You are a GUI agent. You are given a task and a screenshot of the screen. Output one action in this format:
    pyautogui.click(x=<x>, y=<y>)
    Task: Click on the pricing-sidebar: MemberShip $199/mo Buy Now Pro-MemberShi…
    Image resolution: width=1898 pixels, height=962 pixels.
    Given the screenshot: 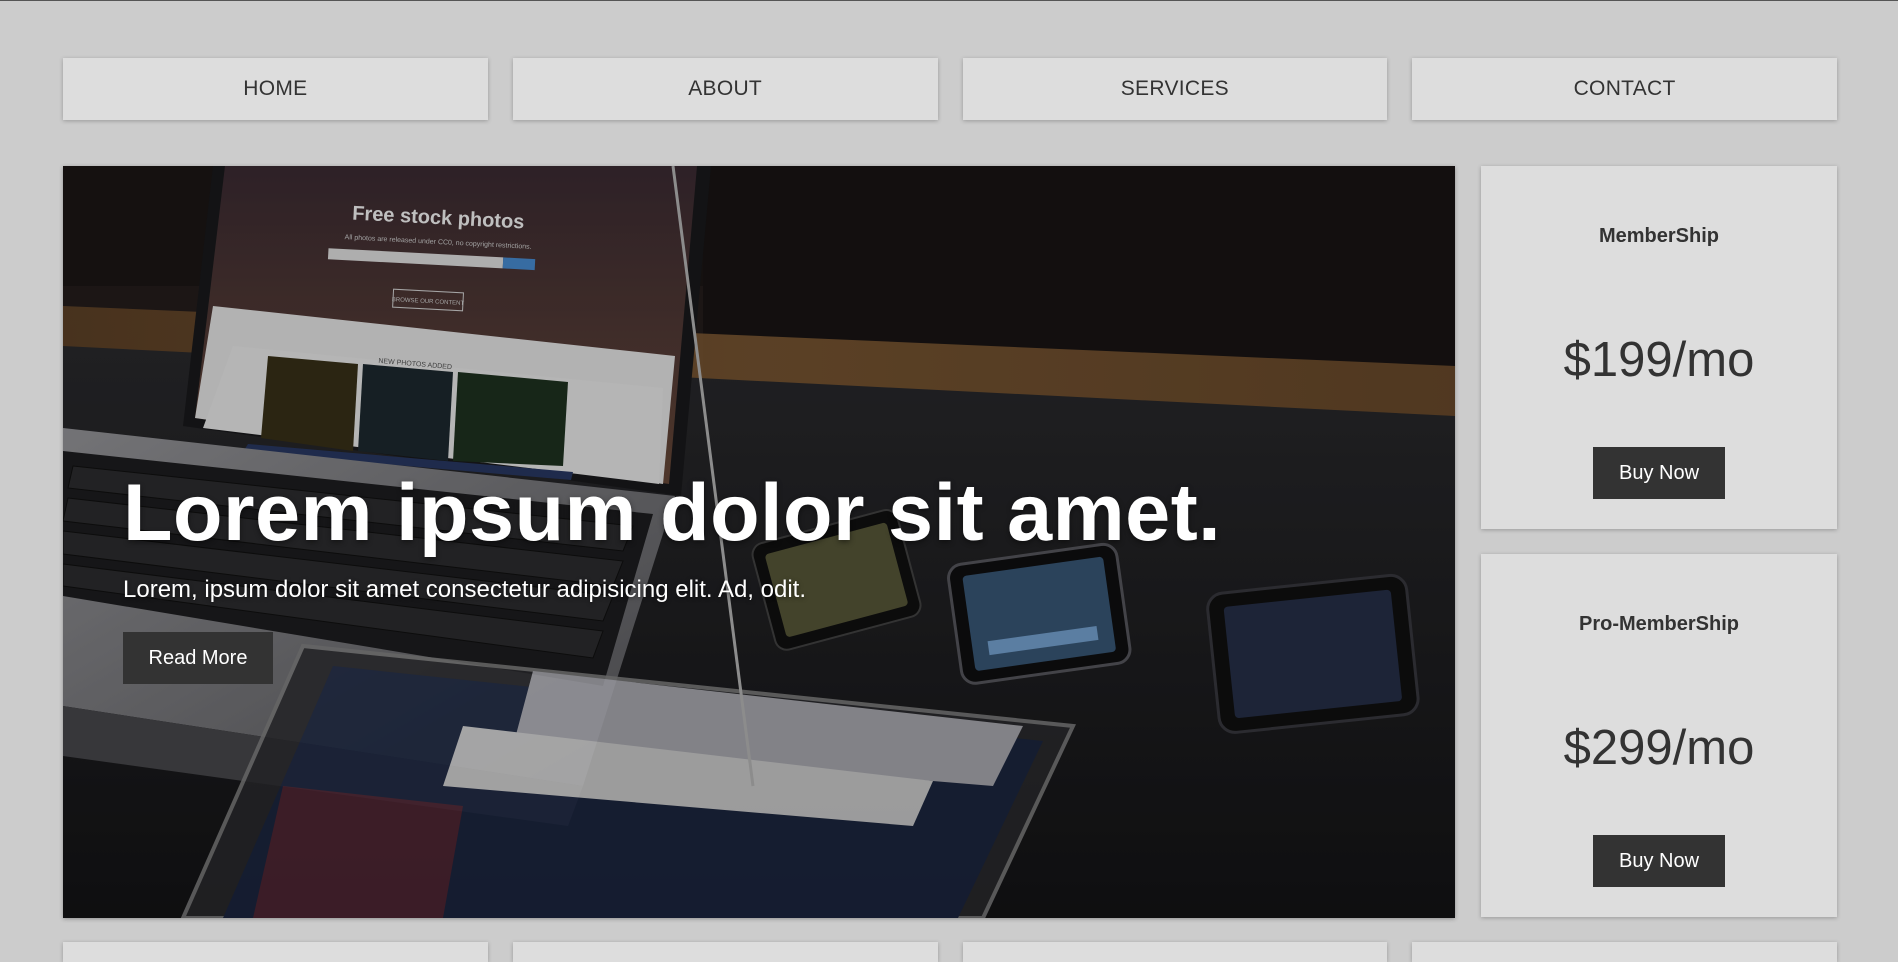 What is the action you would take?
    pyautogui.click(x=1659, y=541)
    